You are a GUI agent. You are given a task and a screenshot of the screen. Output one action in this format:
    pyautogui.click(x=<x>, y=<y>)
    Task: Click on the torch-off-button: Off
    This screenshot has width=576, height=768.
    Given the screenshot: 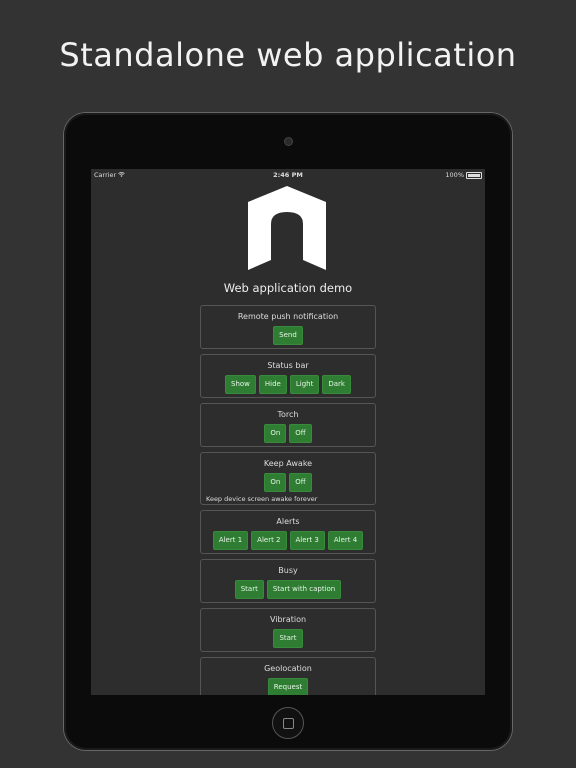 What is the action you would take?
    pyautogui.click(x=300, y=433)
    